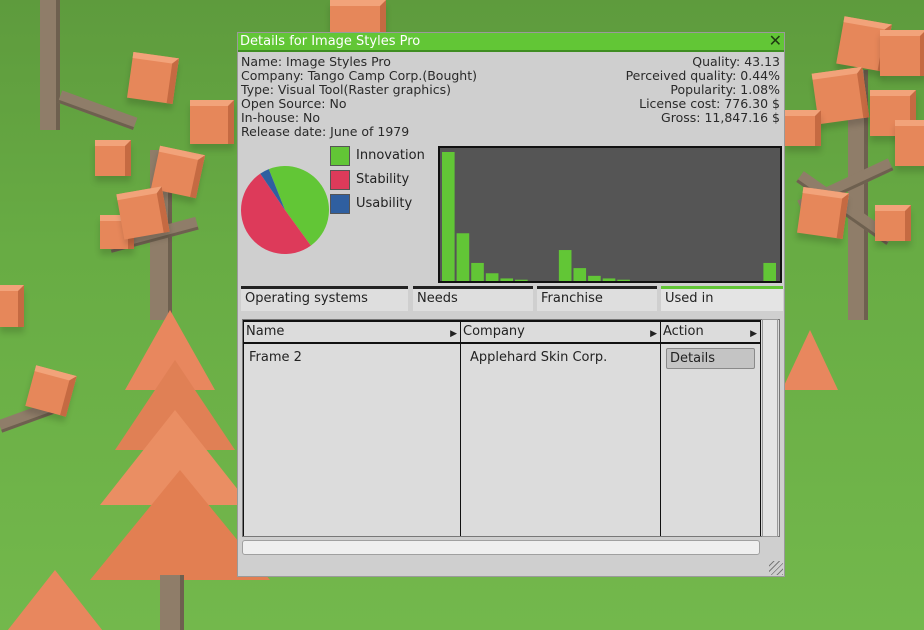 Image resolution: width=924 pixels, height=630 pixels. What do you see at coordinates (511, 42) in the screenshot?
I see `window-titlebar: Details for Image Styles Pro ✕` at bounding box center [511, 42].